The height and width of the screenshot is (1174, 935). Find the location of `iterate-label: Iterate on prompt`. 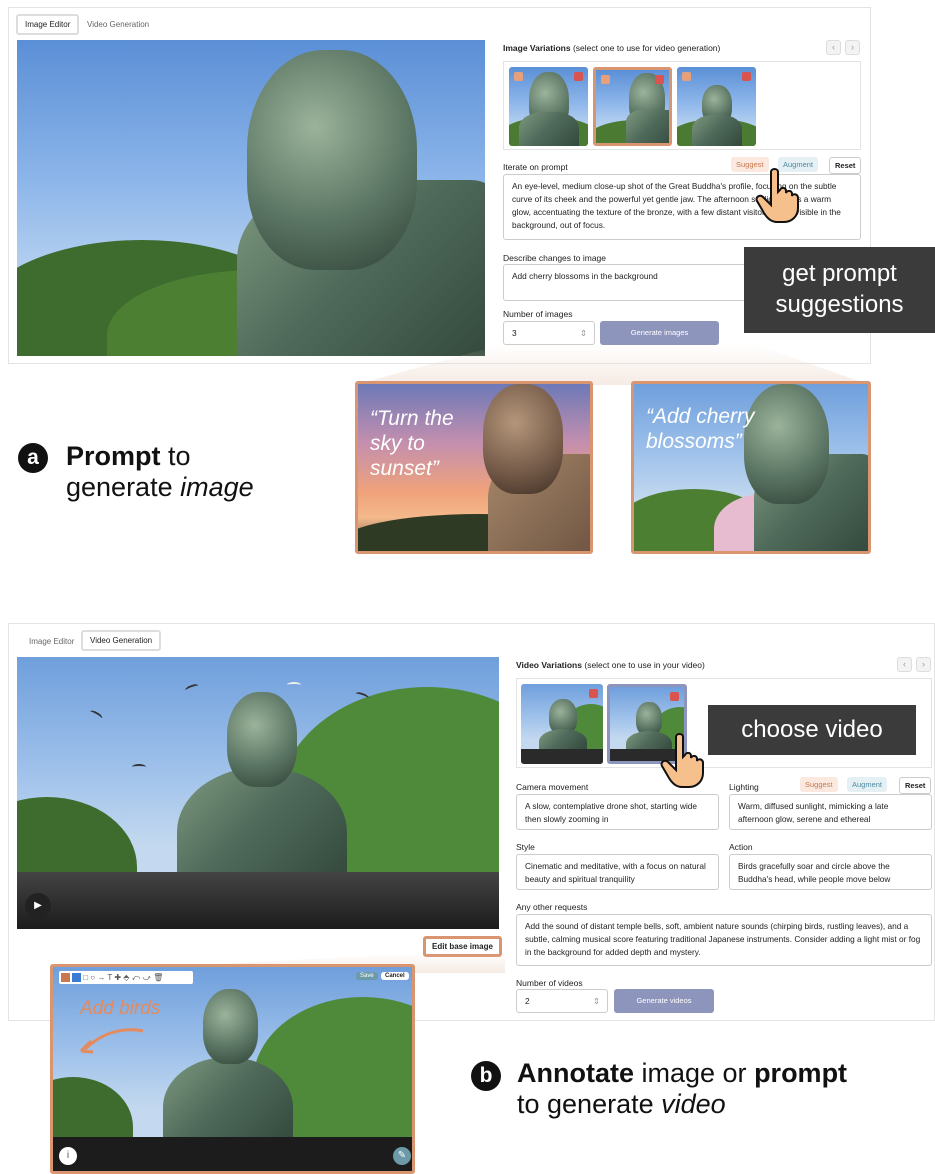

iterate-label: Iterate on prompt is located at coordinates (535, 167).